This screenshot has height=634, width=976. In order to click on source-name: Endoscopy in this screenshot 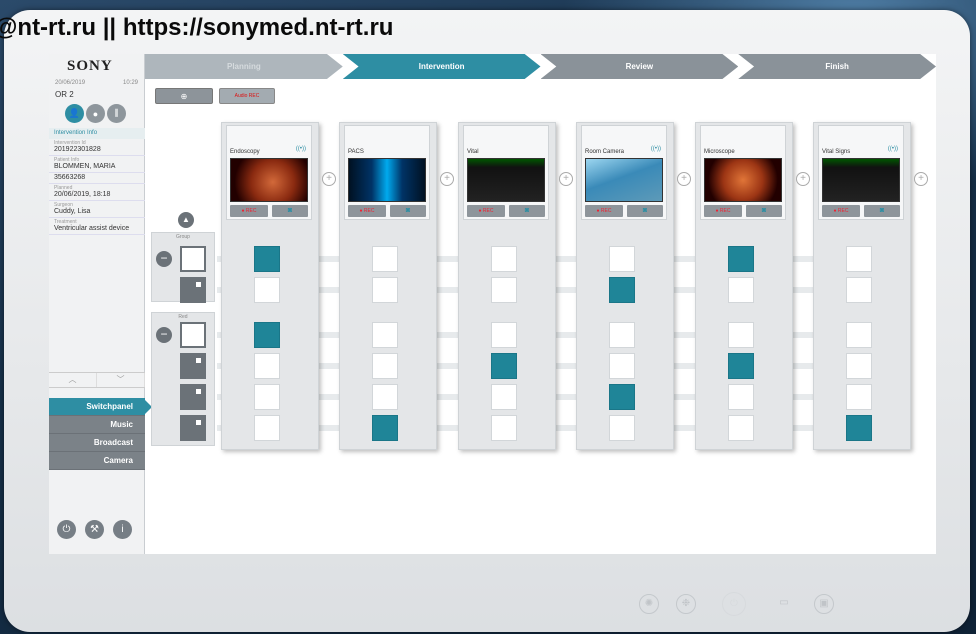, I will do `click(245, 152)`.